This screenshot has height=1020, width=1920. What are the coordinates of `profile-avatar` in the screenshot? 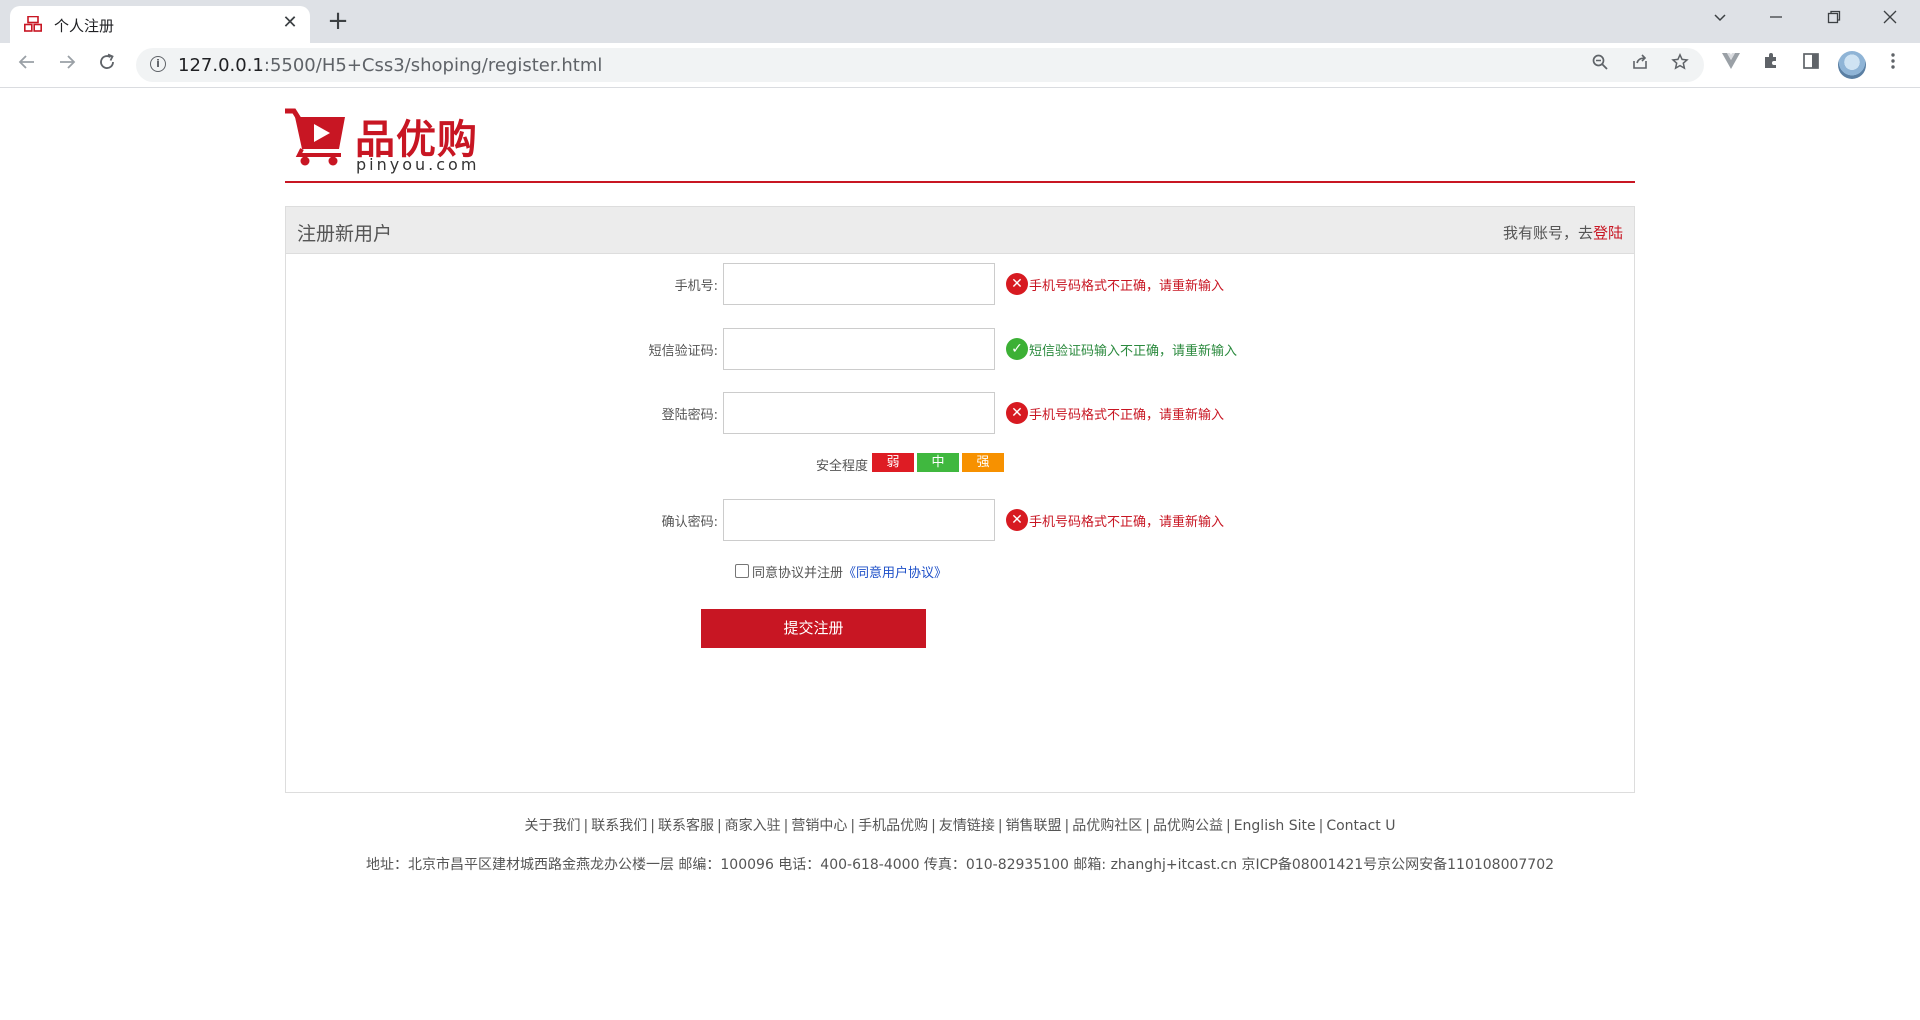 It's located at (1852, 65).